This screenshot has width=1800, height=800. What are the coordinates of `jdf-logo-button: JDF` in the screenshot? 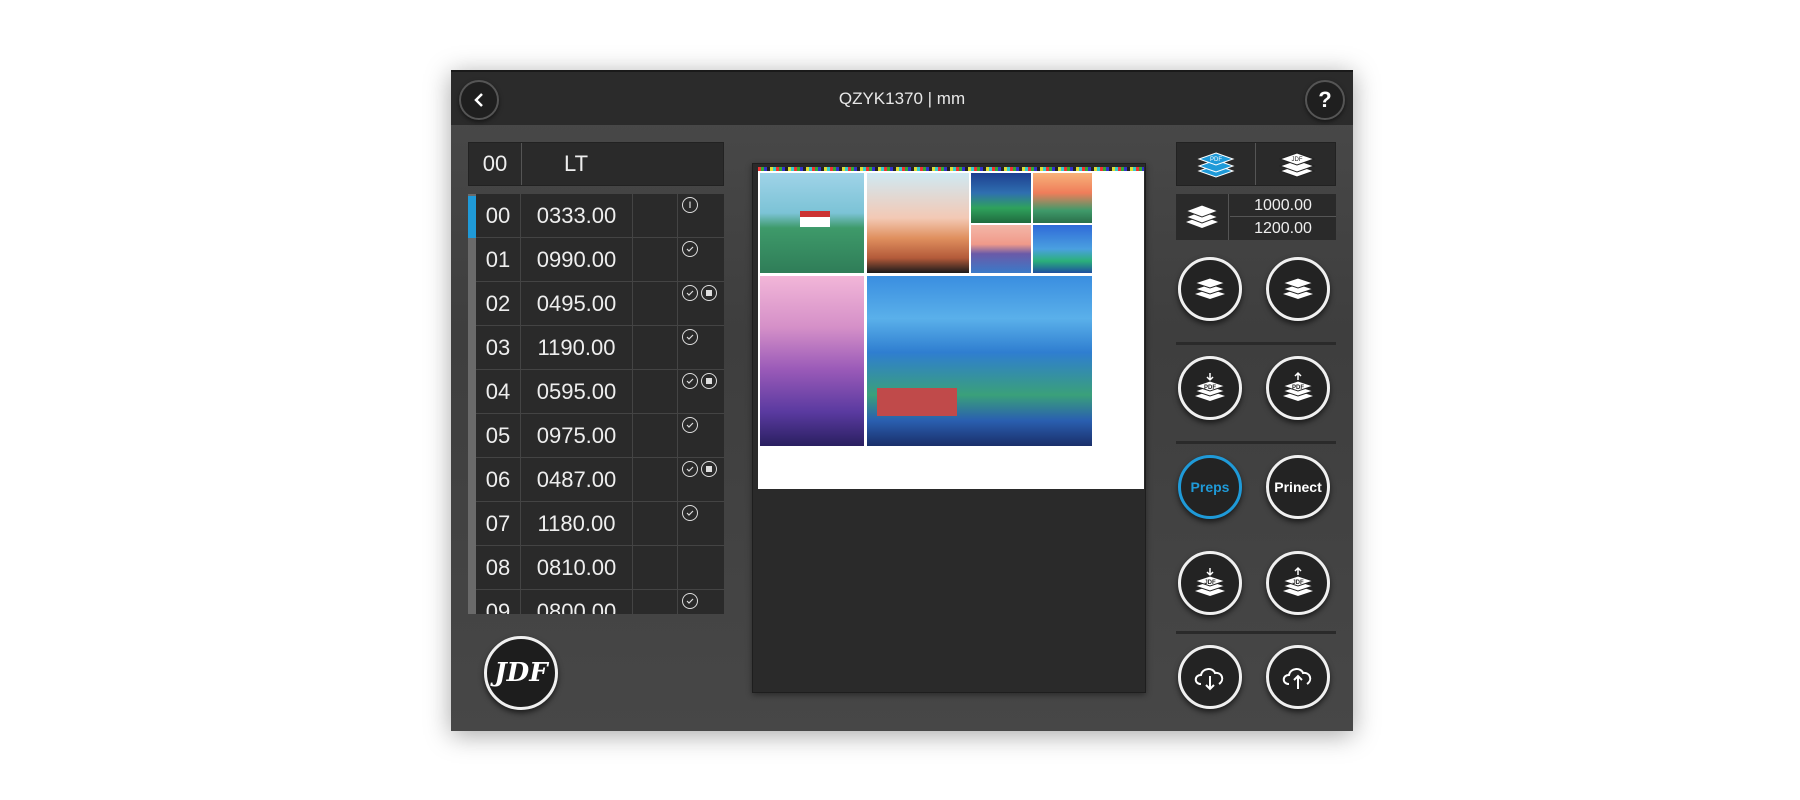 It's located at (521, 673).